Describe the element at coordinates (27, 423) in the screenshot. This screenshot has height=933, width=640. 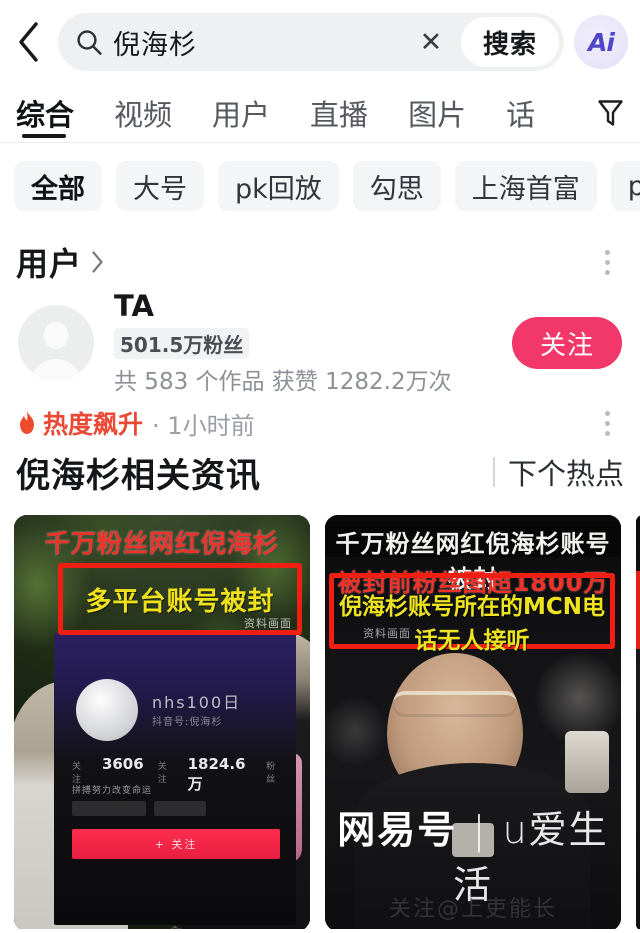
I see `fire-icon` at that location.